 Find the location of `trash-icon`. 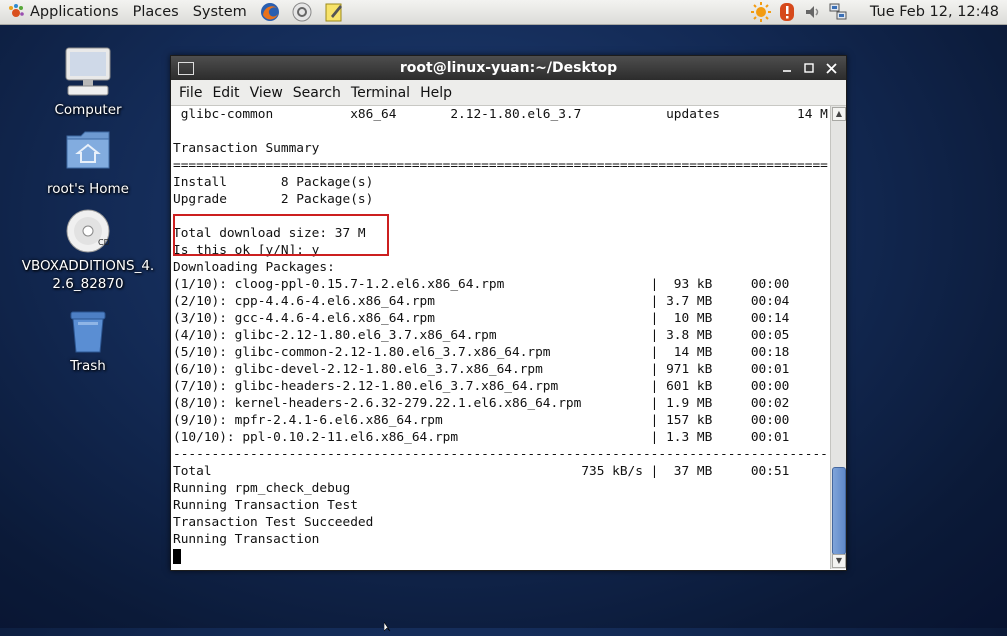

trash-icon is located at coordinates (88, 332).